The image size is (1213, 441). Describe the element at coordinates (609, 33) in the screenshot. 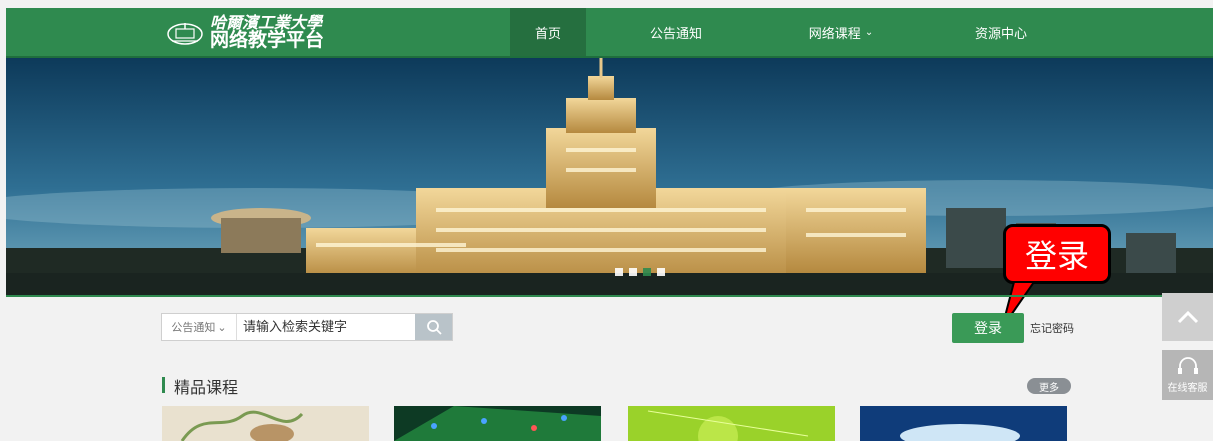

I see `top-navbar: 哈爾濱工業大學 网络教学平台 首页 公告通知 网络课程 ⌄ 资源中心` at that location.